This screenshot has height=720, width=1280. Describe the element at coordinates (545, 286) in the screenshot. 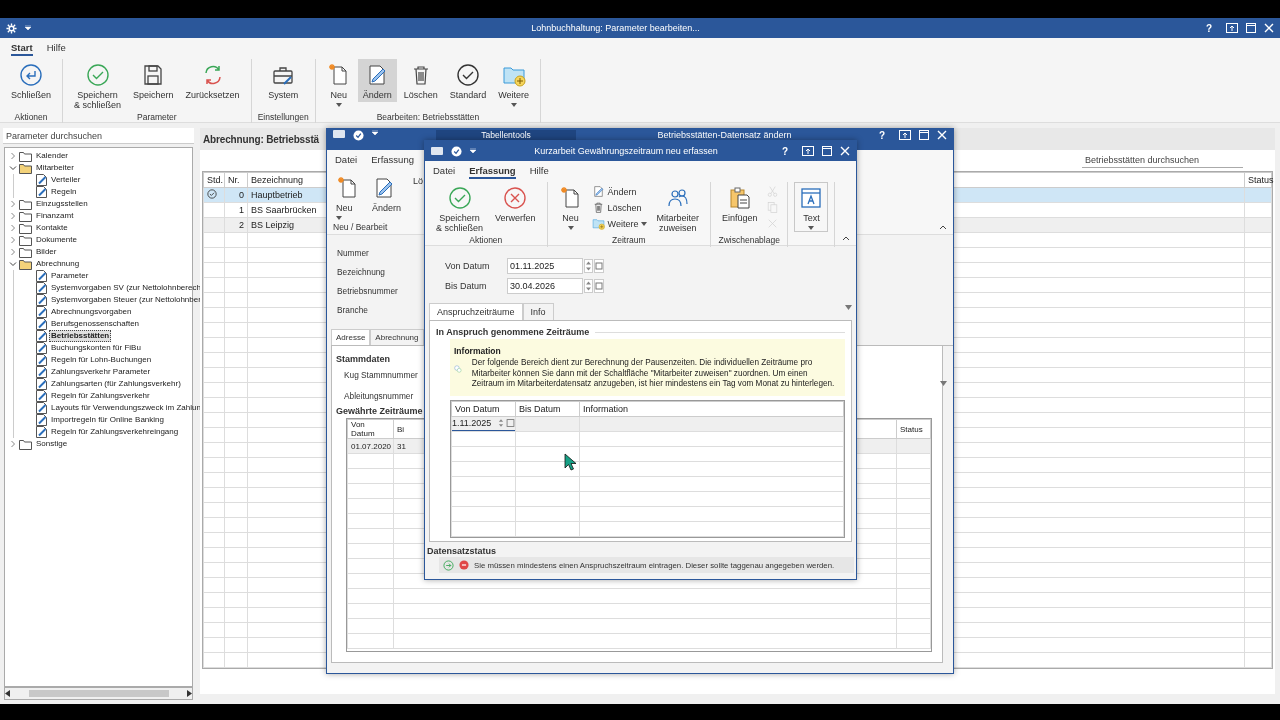

I see `date-field: 30.04.2026` at that location.